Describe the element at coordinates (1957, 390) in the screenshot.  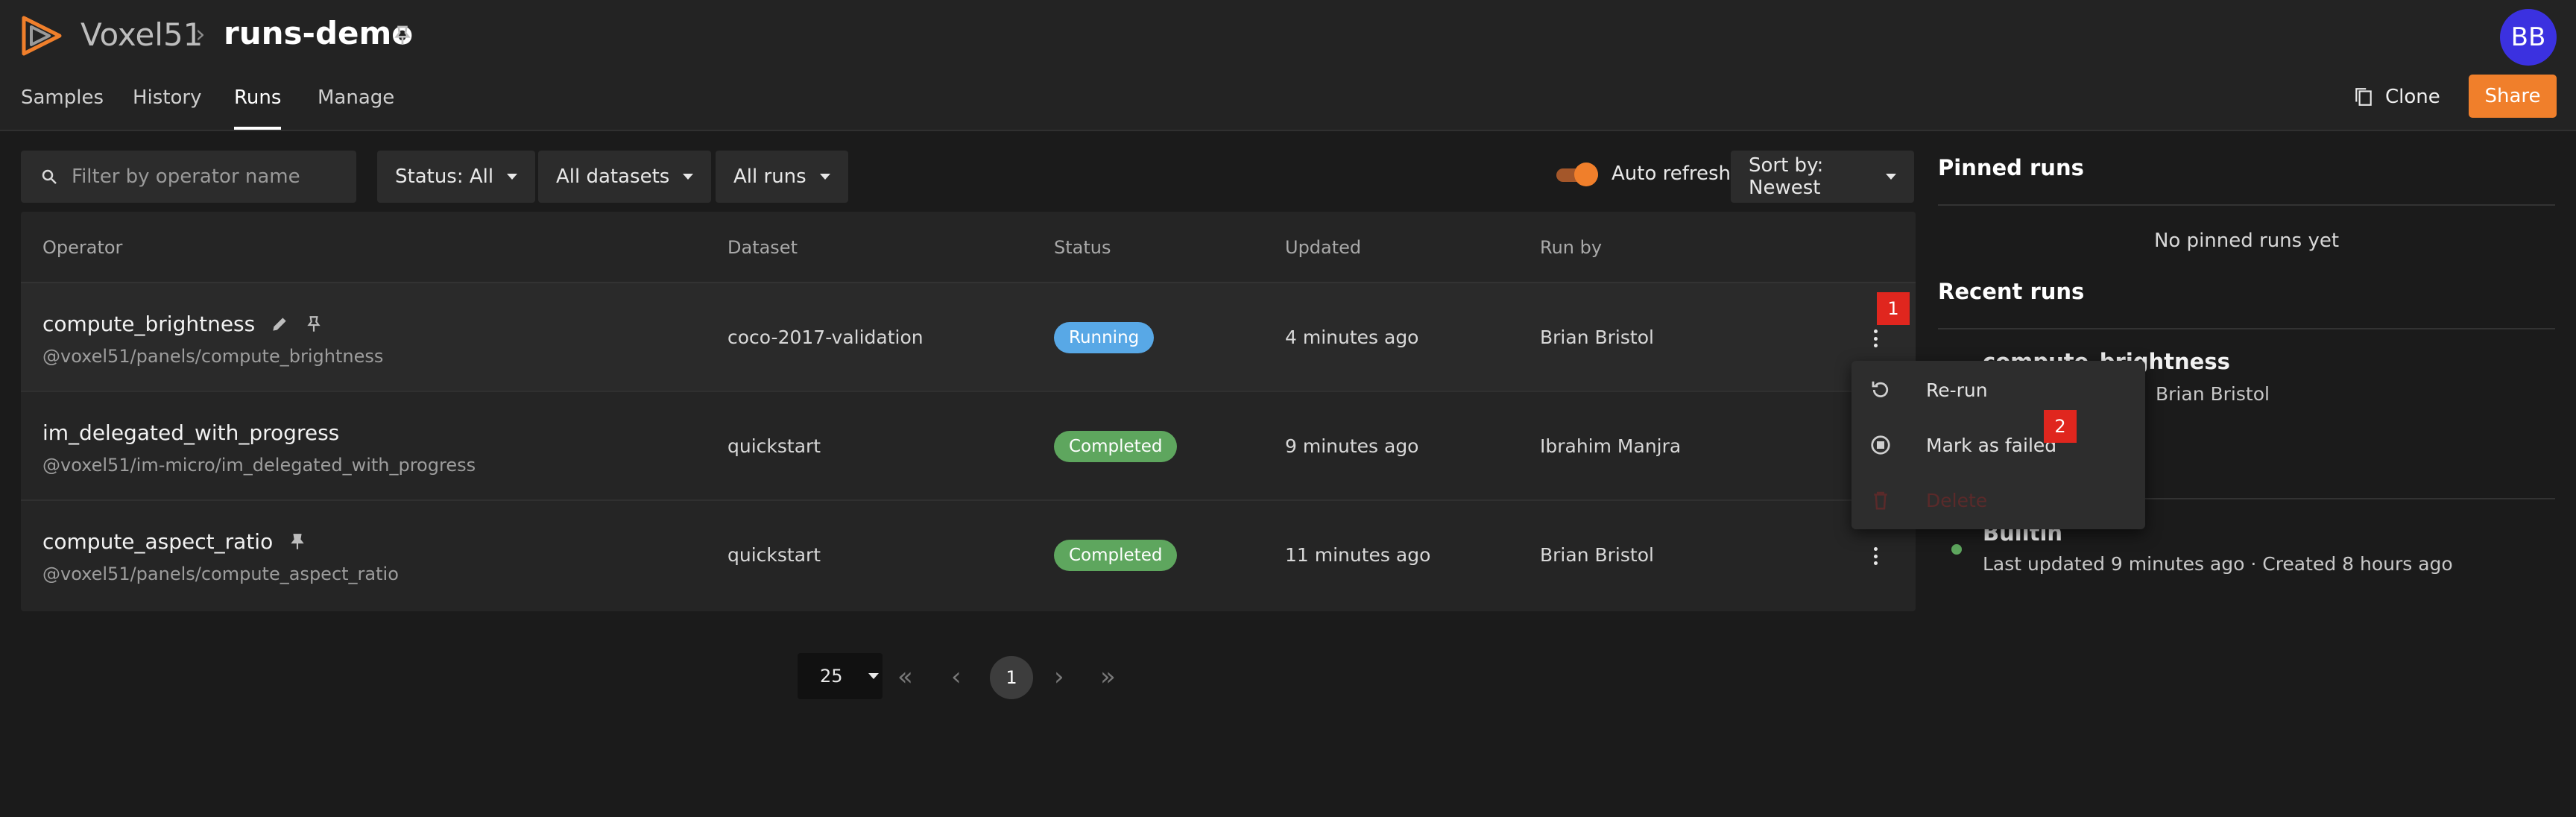
I see `menu-item-label: Re-run` at that location.